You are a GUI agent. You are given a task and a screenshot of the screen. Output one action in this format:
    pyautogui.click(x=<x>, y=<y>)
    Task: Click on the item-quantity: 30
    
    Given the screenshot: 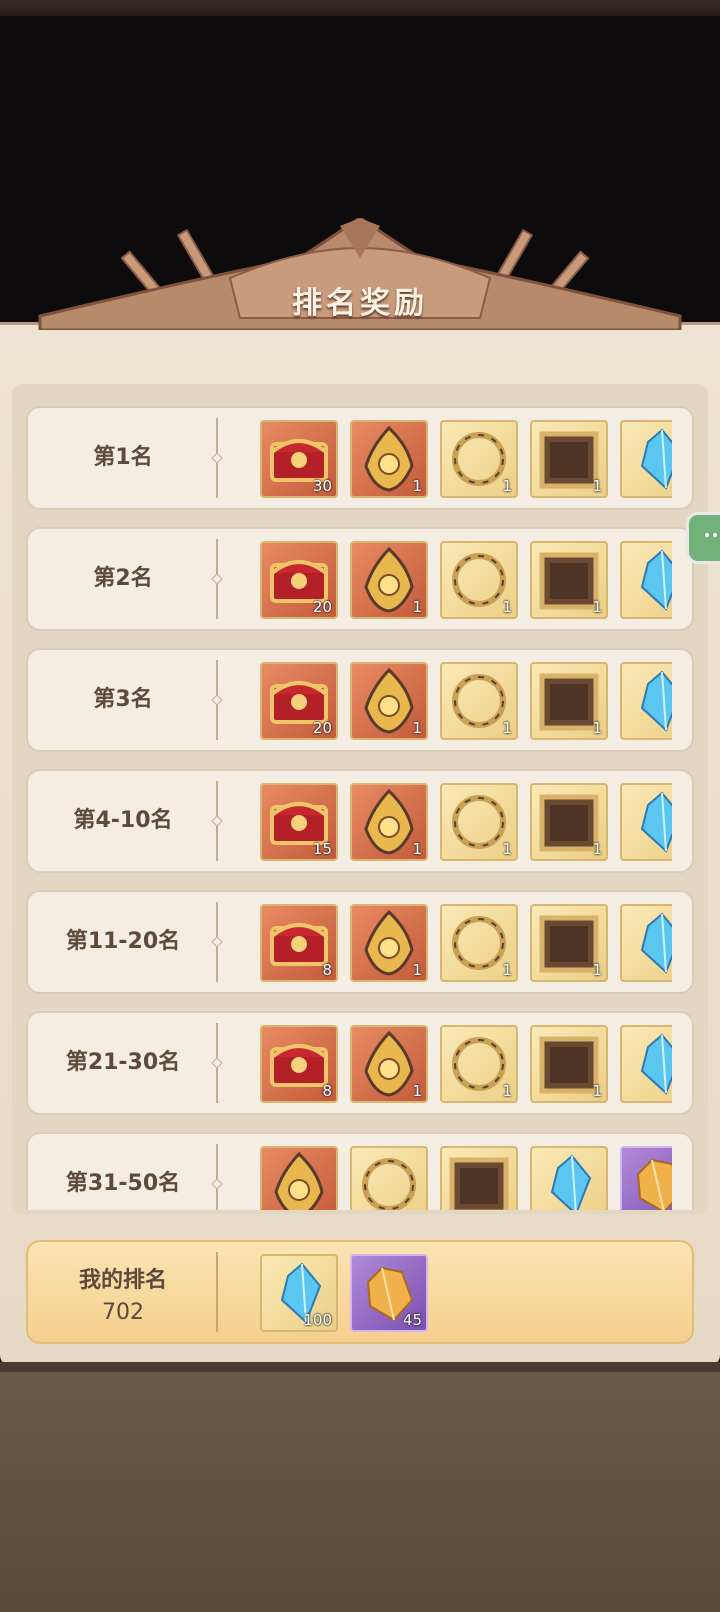 What is the action you would take?
    pyautogui.click(x=322, y=486)
    